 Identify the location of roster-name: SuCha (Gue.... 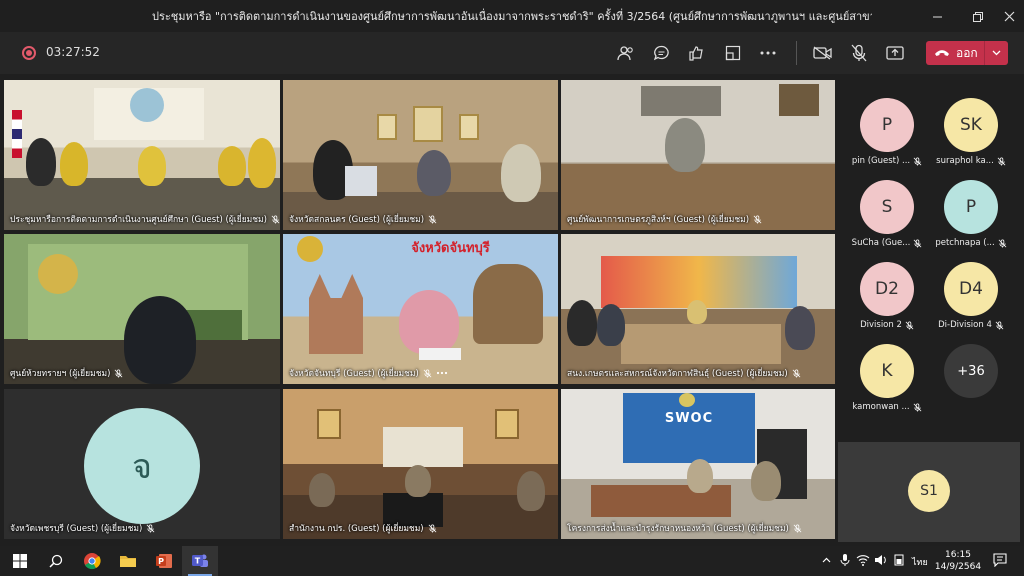
(887, 243).